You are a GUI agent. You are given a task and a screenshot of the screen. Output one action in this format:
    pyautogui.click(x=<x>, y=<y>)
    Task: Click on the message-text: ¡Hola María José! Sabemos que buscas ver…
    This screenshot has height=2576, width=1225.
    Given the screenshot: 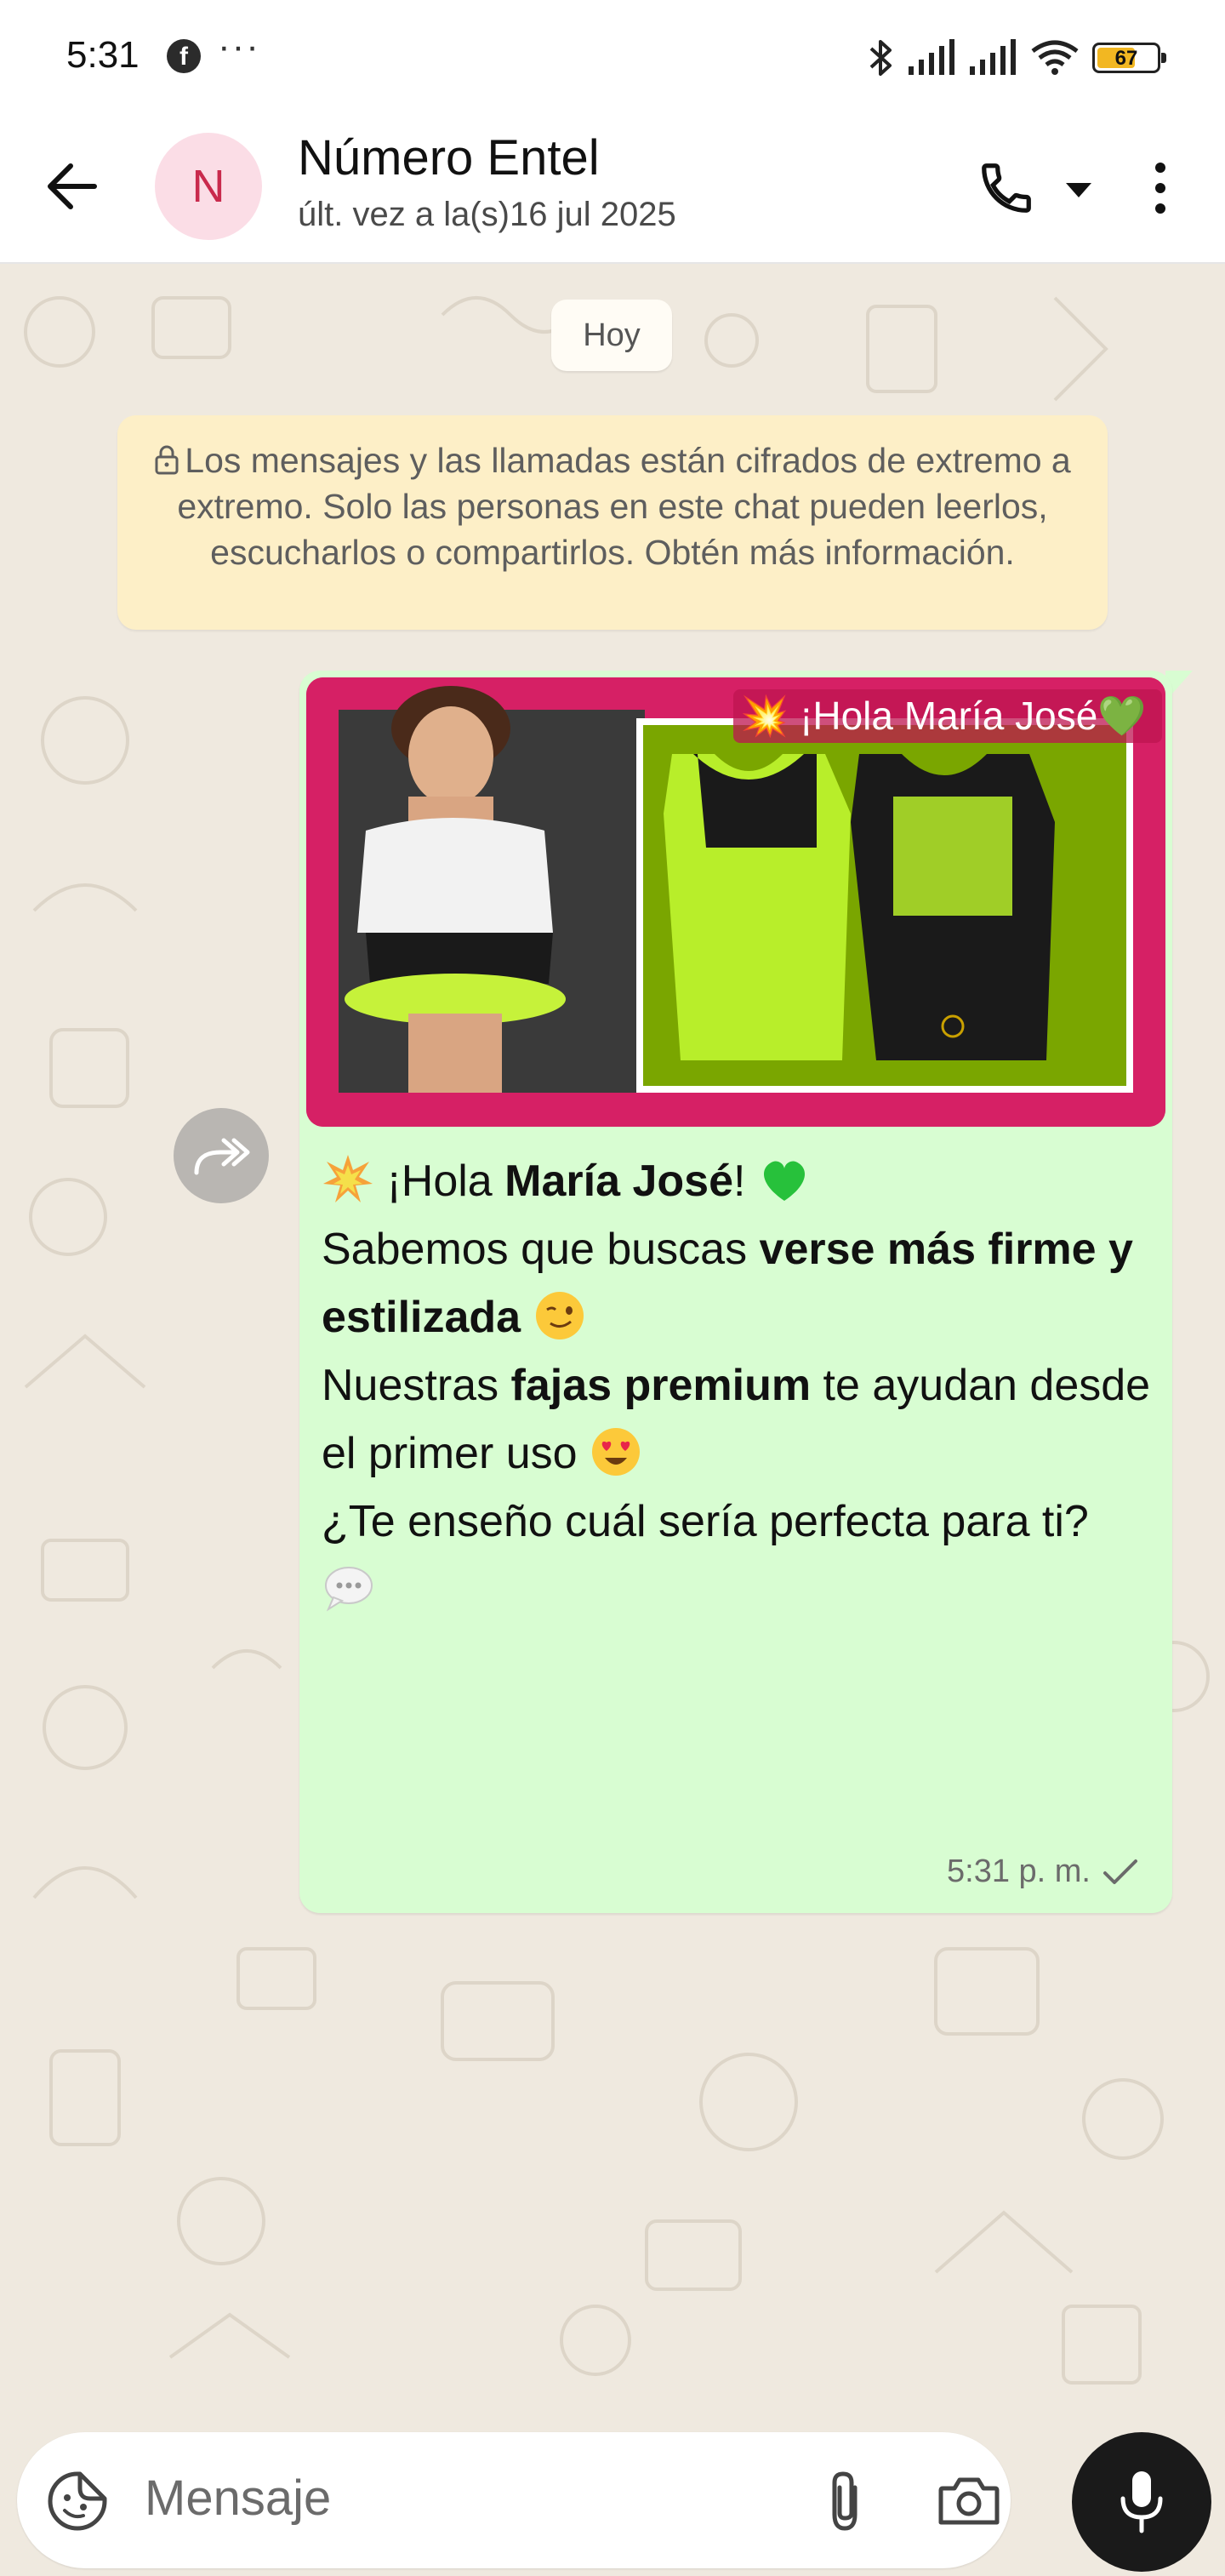 What is the action you would take?
    pyautogui.click(x=743, y=1385)
    